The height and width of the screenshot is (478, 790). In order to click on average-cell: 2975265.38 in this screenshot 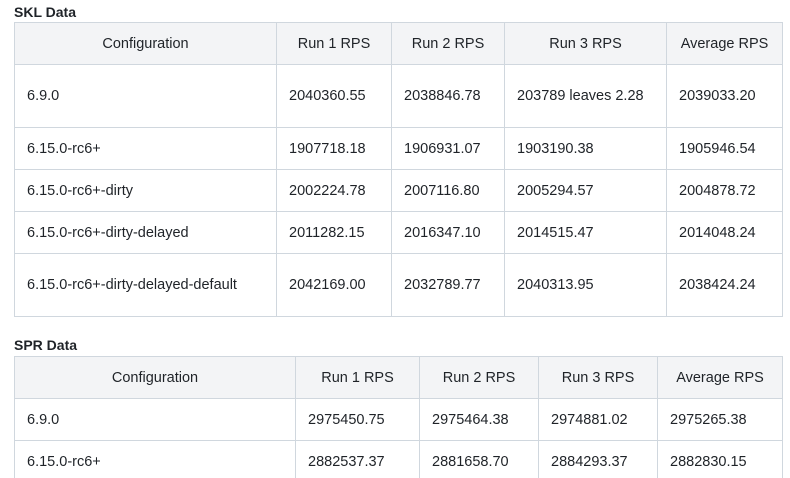, I will do `click(720, 419)`.